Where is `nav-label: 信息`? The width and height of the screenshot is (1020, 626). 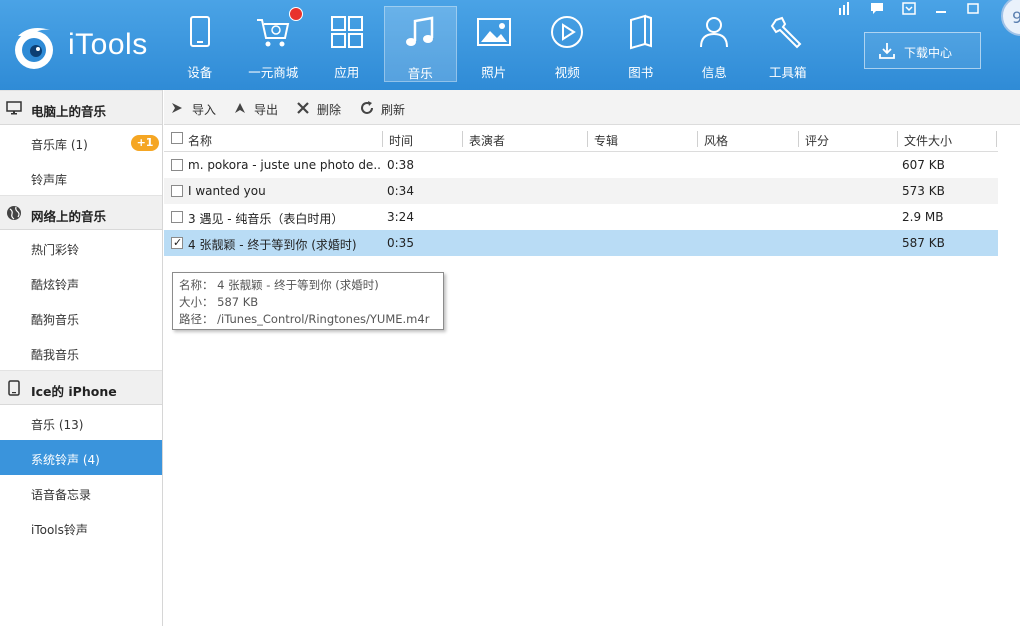
nav-label: 信息 is located at coordinates (714, 72).